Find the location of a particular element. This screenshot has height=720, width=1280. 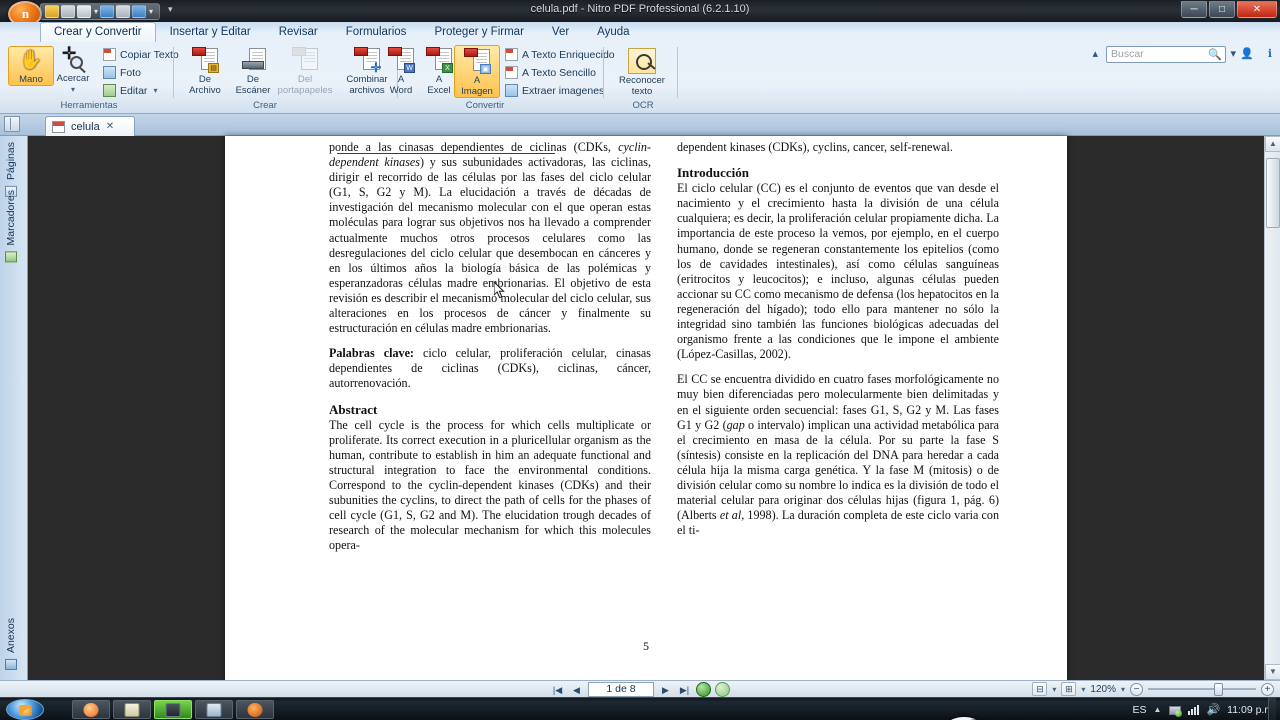

a-texto-sencillo-button: A Texto Sencillo is located at coordinates (550, 72).